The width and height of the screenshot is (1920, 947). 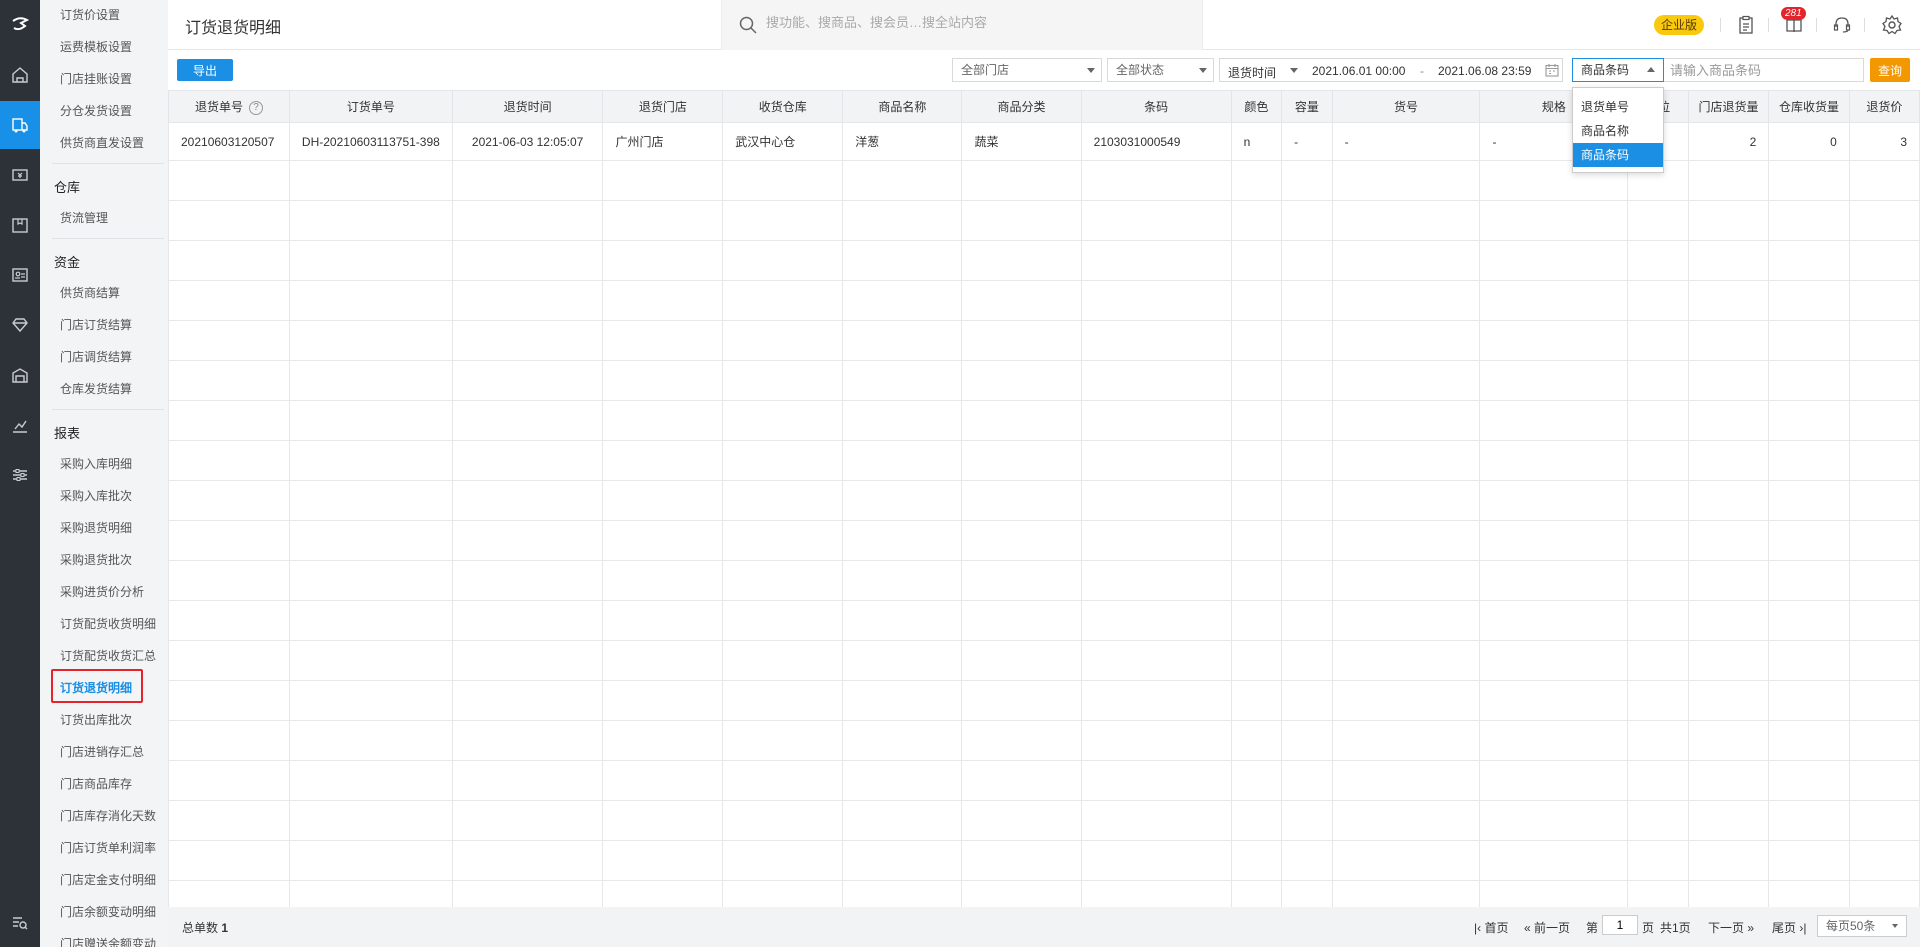 What do you see at coordinates (102, 142) in the screenshot?
I see `nav-item: 供货商直发设置` at bounding box center [102, 142].